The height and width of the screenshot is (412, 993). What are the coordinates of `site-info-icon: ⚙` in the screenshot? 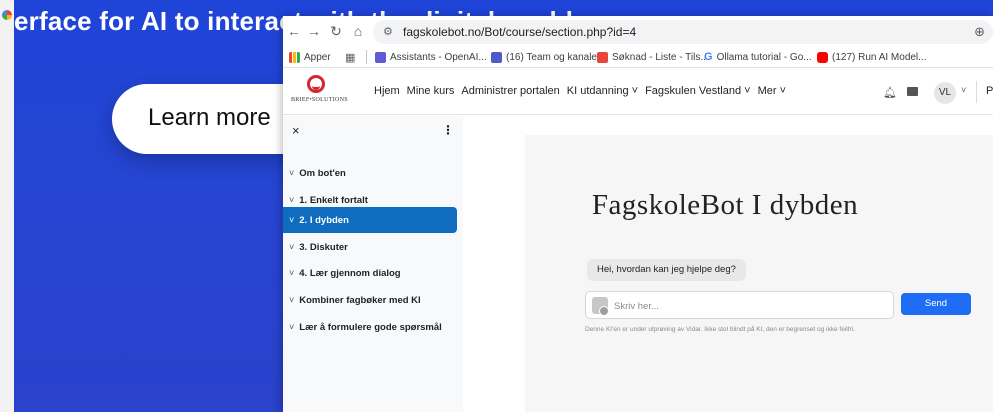 It's located at (390, 32).